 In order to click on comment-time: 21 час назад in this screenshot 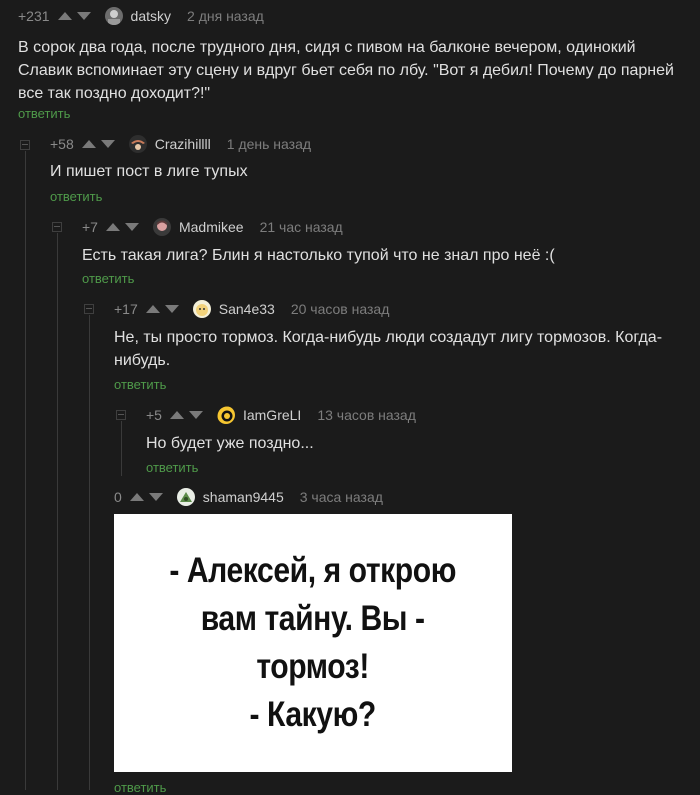, I will do `click(301, 227)`.